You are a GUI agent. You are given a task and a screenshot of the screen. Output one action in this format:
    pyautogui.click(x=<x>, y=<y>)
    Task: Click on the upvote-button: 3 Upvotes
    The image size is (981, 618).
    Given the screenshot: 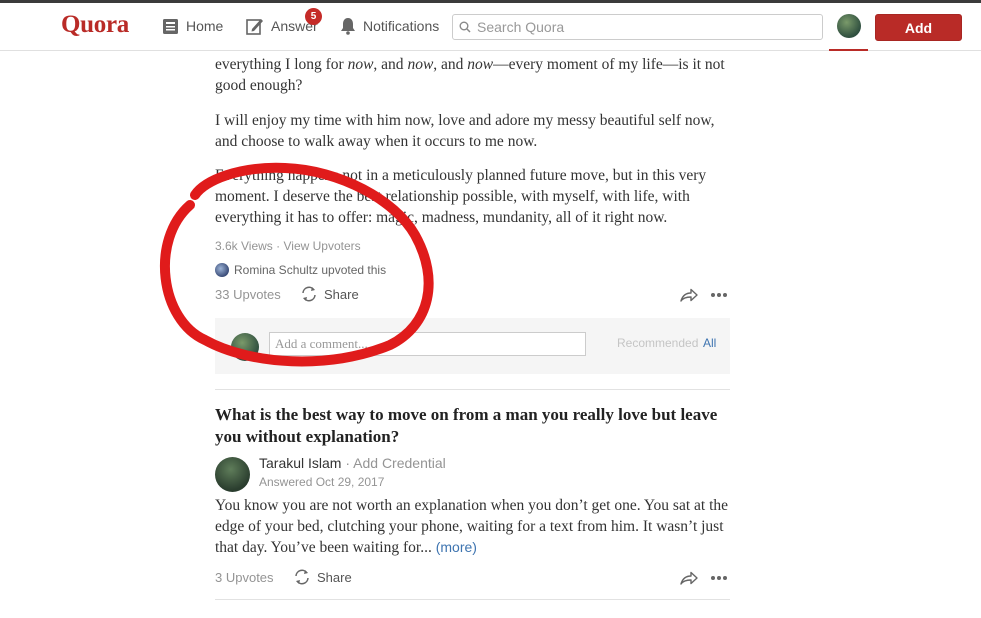 What is the action you would take?
    pyautogui.click(x=244, y=577)
    